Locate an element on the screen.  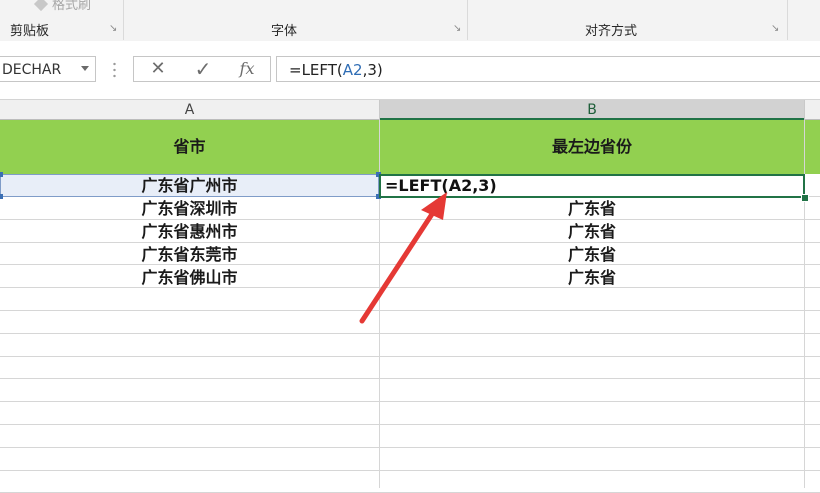
alignment-group-label: 对齐方式 is located at coordinates (611, 31).